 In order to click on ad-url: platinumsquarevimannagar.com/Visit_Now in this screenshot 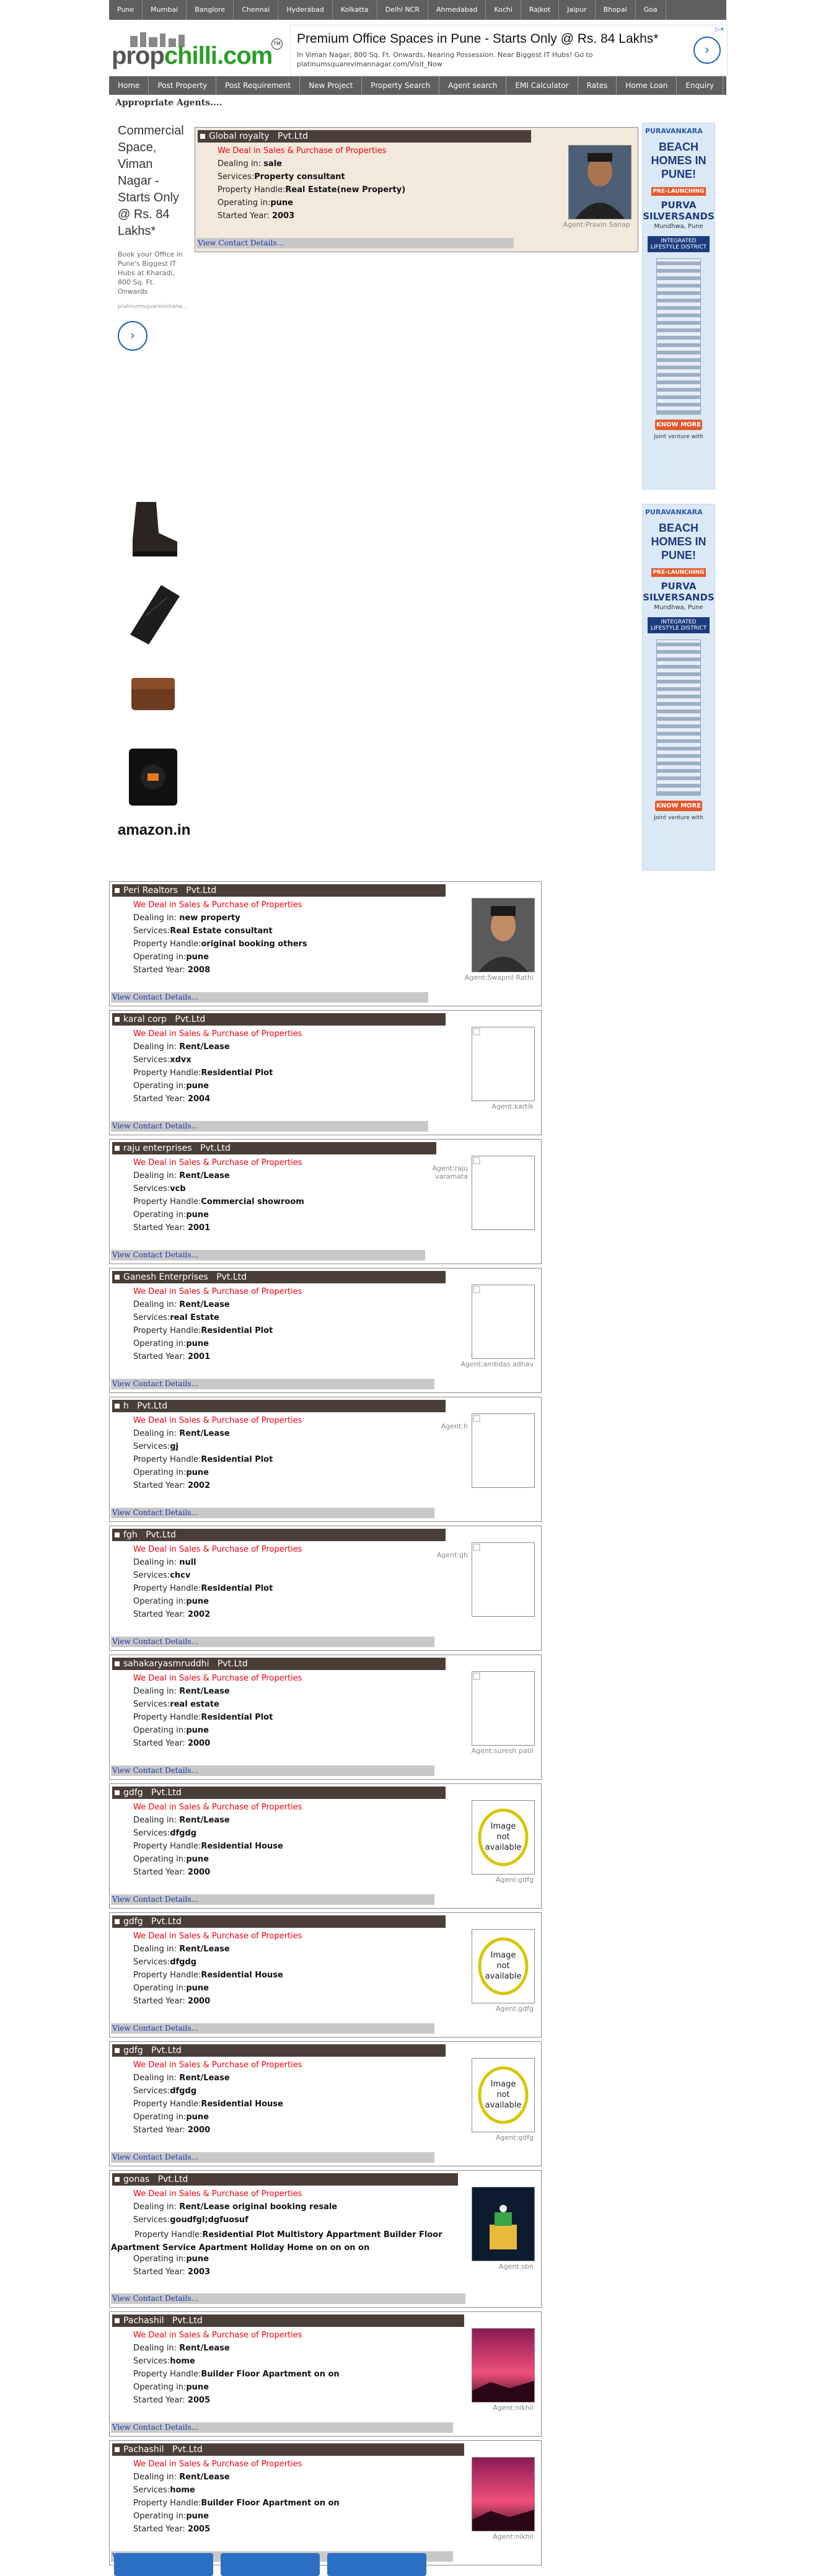, I will do `click(369, 64)`.